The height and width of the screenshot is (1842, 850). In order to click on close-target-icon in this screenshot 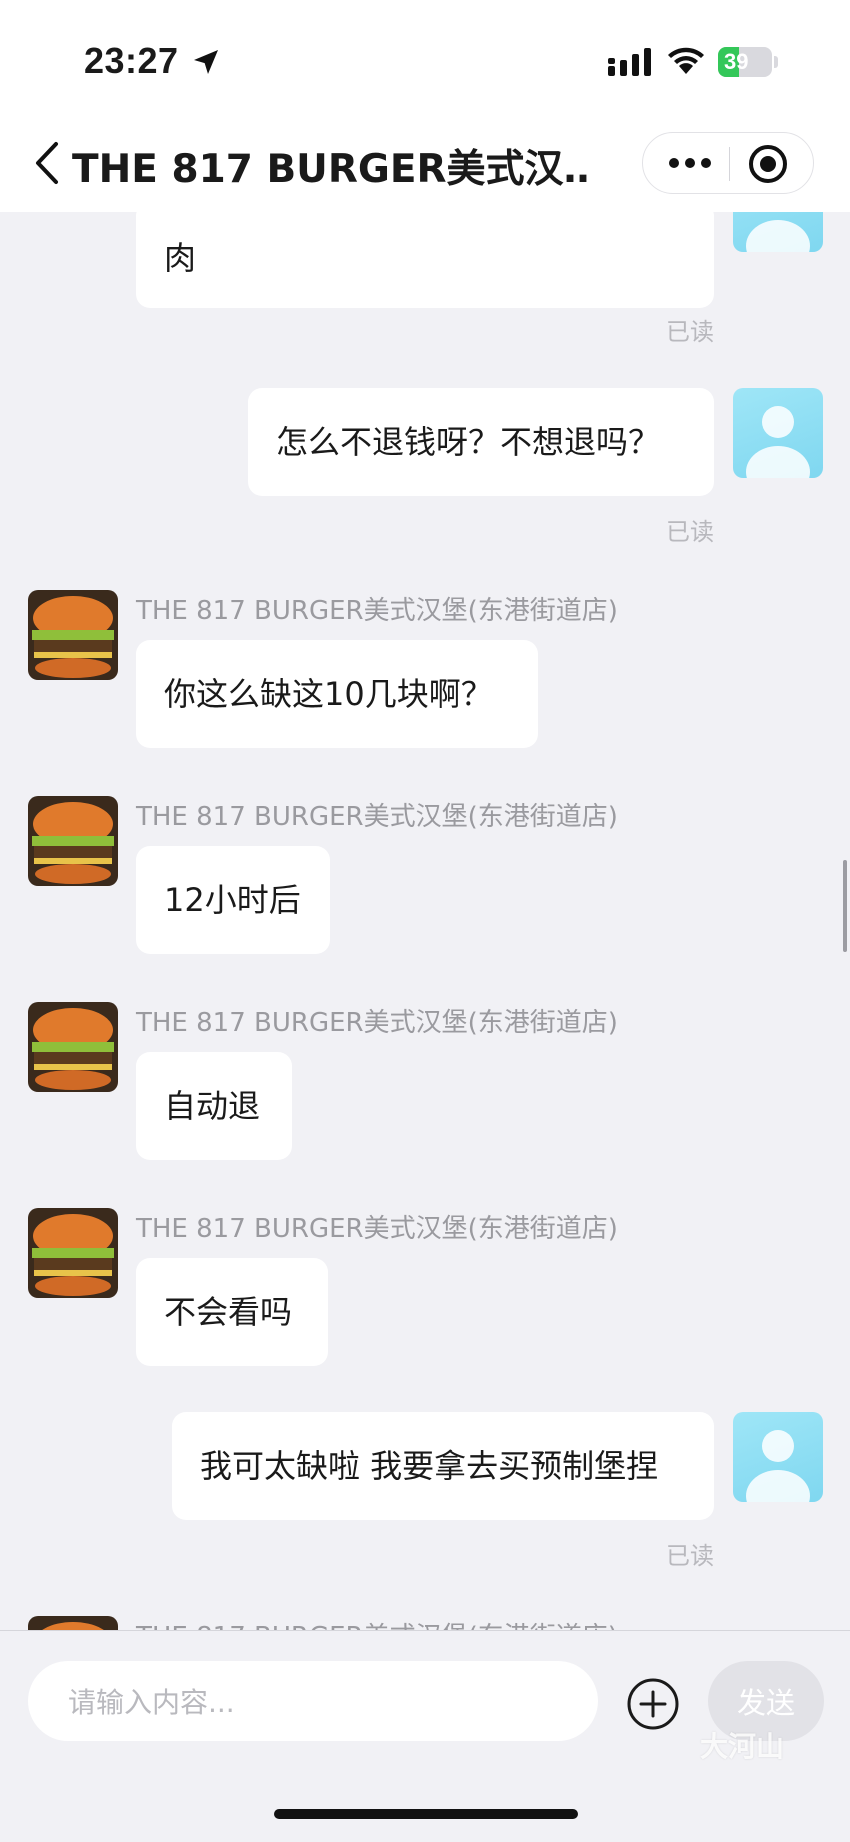, I will do `click(768, 164)`.